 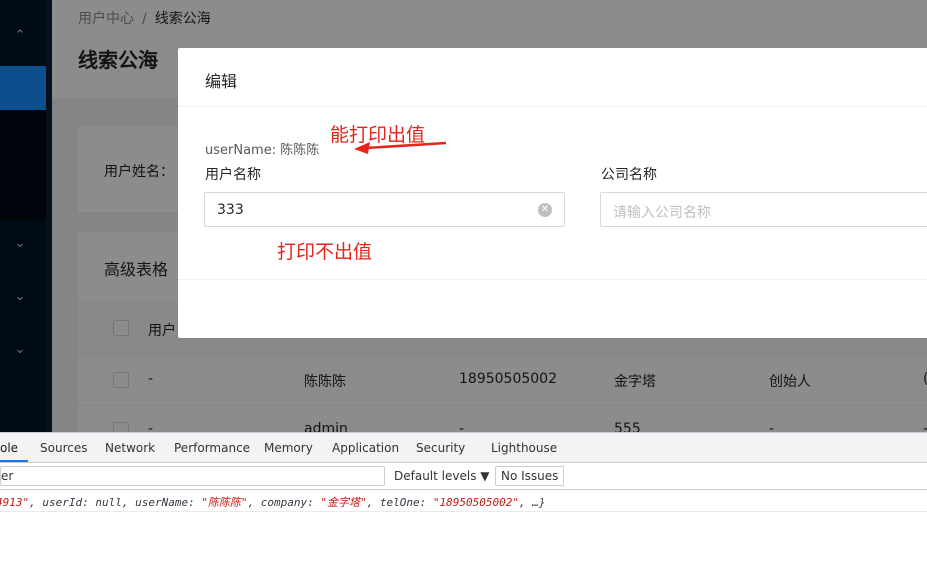 What do you see at coordinates (9, 448) in the screenshot?
I see `tab-console: ole` at bounding box center [9, 448].